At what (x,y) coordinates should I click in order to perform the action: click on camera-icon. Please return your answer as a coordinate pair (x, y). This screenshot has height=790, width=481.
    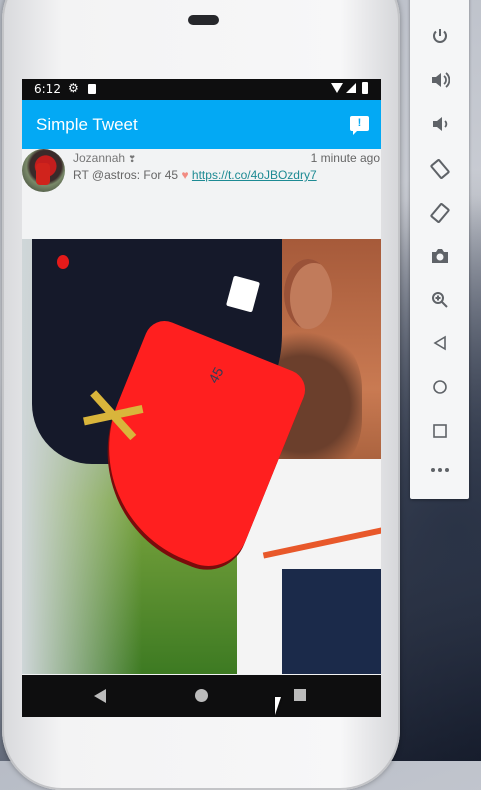
    Looking at the image, I should click on (439, 256).